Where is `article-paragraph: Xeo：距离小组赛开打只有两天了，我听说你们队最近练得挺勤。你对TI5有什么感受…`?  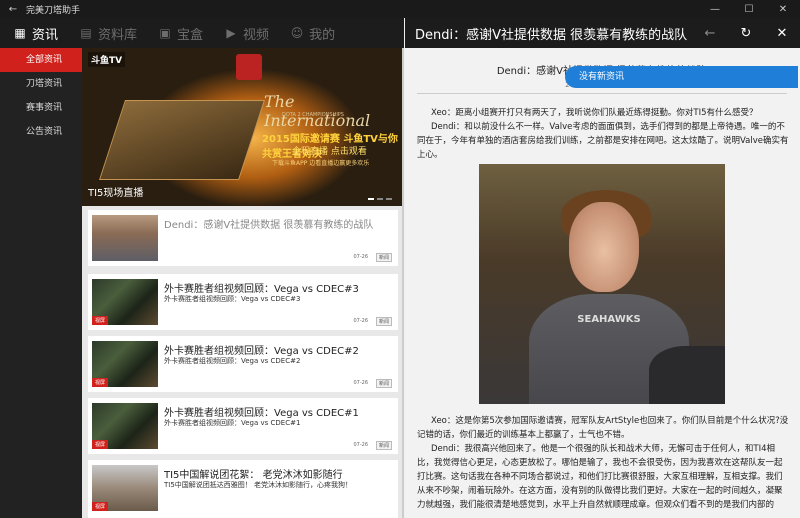
article-paragraph: Xeo：距离小组赛开打只有两天了，我听说你们队最近练得挺勤。你对TI5有什么感受… is located at coordinates (594, 113).